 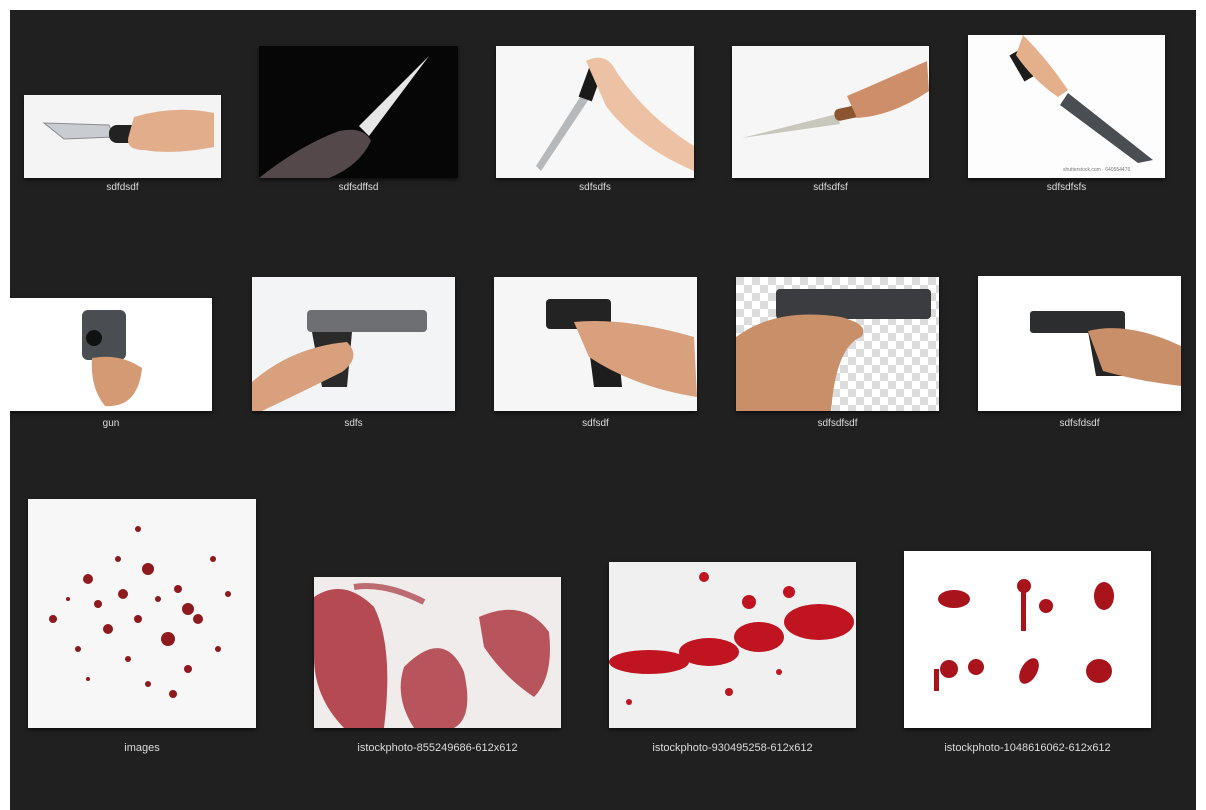 What do you see at coordinates (437, 652) in the screenshot?
I see `blood-smear-thumbnail` at bounding box center [437, 652].